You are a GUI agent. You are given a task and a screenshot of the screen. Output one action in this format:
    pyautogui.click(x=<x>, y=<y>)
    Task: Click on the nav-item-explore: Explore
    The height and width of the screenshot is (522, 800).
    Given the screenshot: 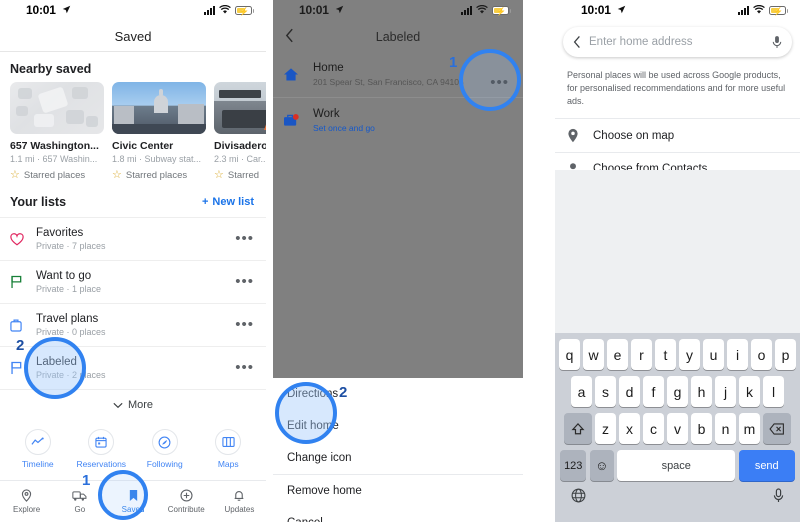 What is the action you would take?
    pyautogui.click(x=26, y=501)
    